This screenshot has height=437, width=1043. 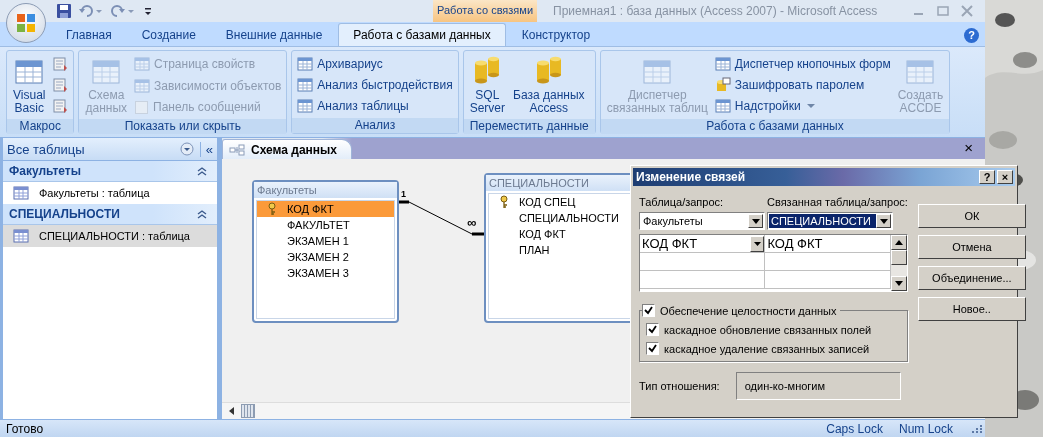 What do you see at coordinates (487, 85) in the screenshot?
I see `ribbon-button: SQL Server` at bounding box center [487, 85].